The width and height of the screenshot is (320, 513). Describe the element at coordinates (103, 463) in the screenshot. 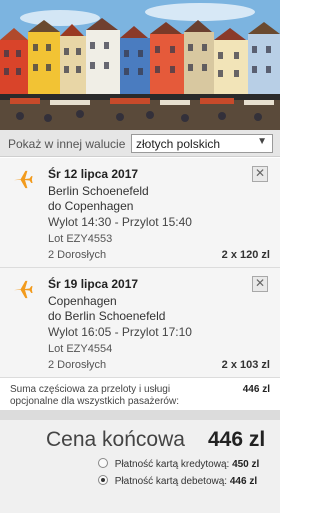

I see `radio-credit-card` at that location.